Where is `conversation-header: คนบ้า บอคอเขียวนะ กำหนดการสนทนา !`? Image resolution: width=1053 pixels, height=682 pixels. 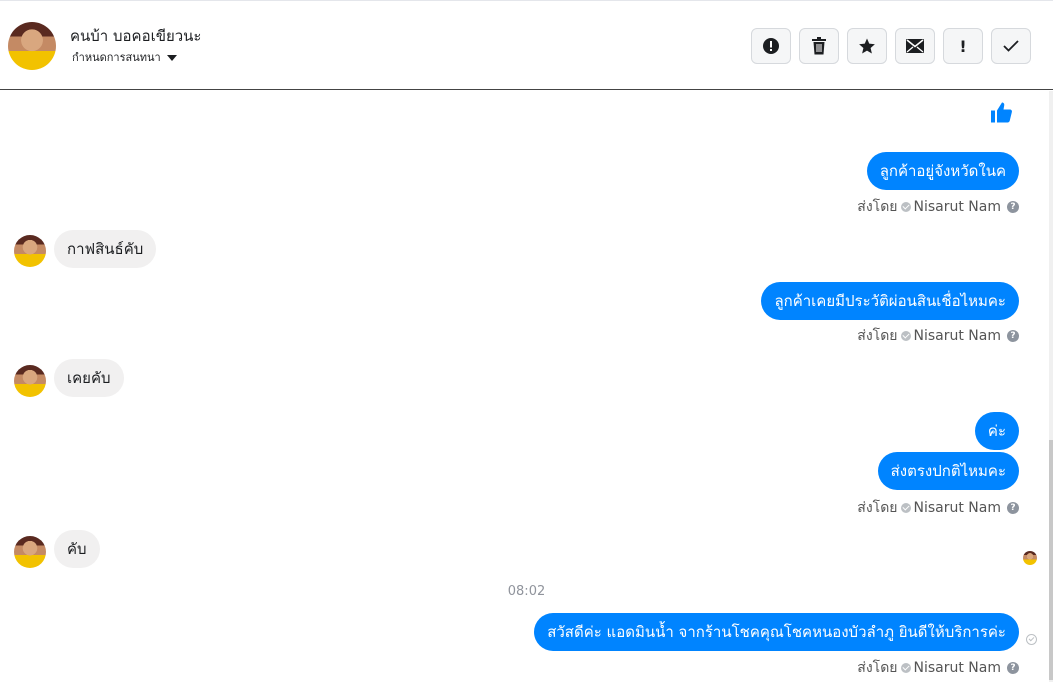
conversation-header: คนบ้า บอคอเขียวนะ กำหนดการสนทนา ! is located at coordinates (526, 45).